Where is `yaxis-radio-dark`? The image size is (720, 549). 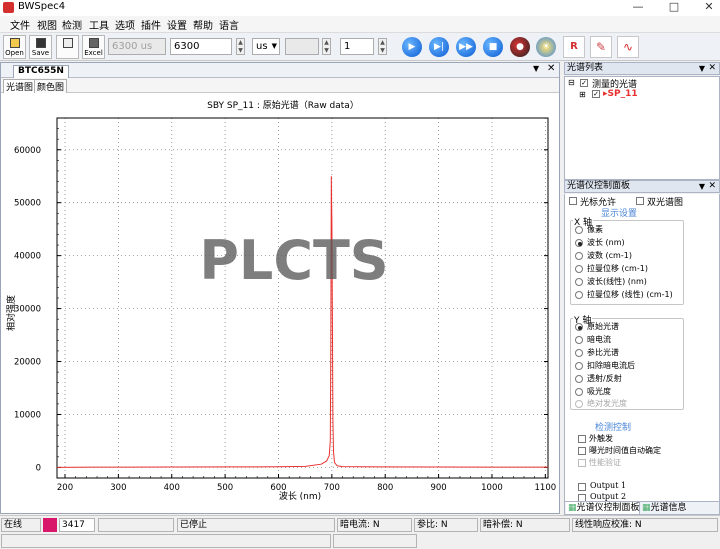 yaxis-radio-dark is located at coordinates (579, 340).